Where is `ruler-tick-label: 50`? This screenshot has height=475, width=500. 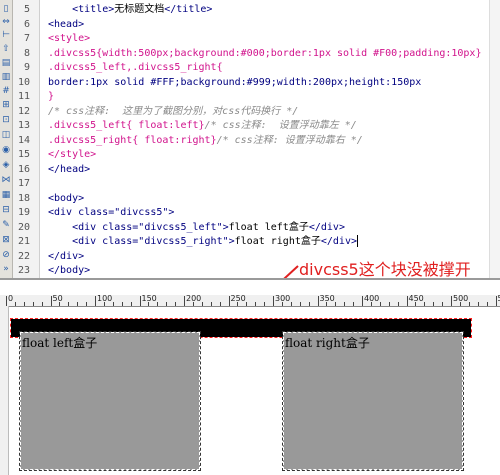 ruler-tick-label: 50 is located at coordinates (58, 299).